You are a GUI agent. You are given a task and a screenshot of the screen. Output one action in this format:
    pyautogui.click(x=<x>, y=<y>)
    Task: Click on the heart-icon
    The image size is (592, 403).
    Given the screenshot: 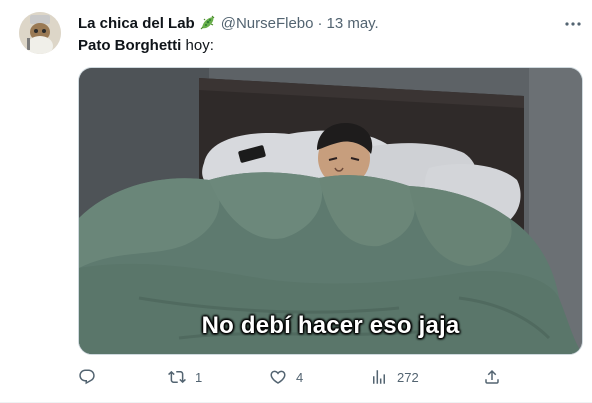 What is the action you would take?
    pyautogui.click(x=278, y=377)
    